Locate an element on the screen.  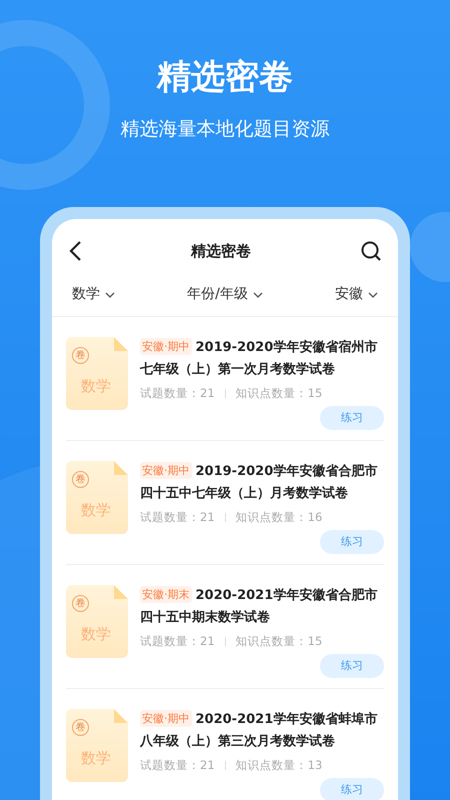
search-button is located at coordinates (371, 251).